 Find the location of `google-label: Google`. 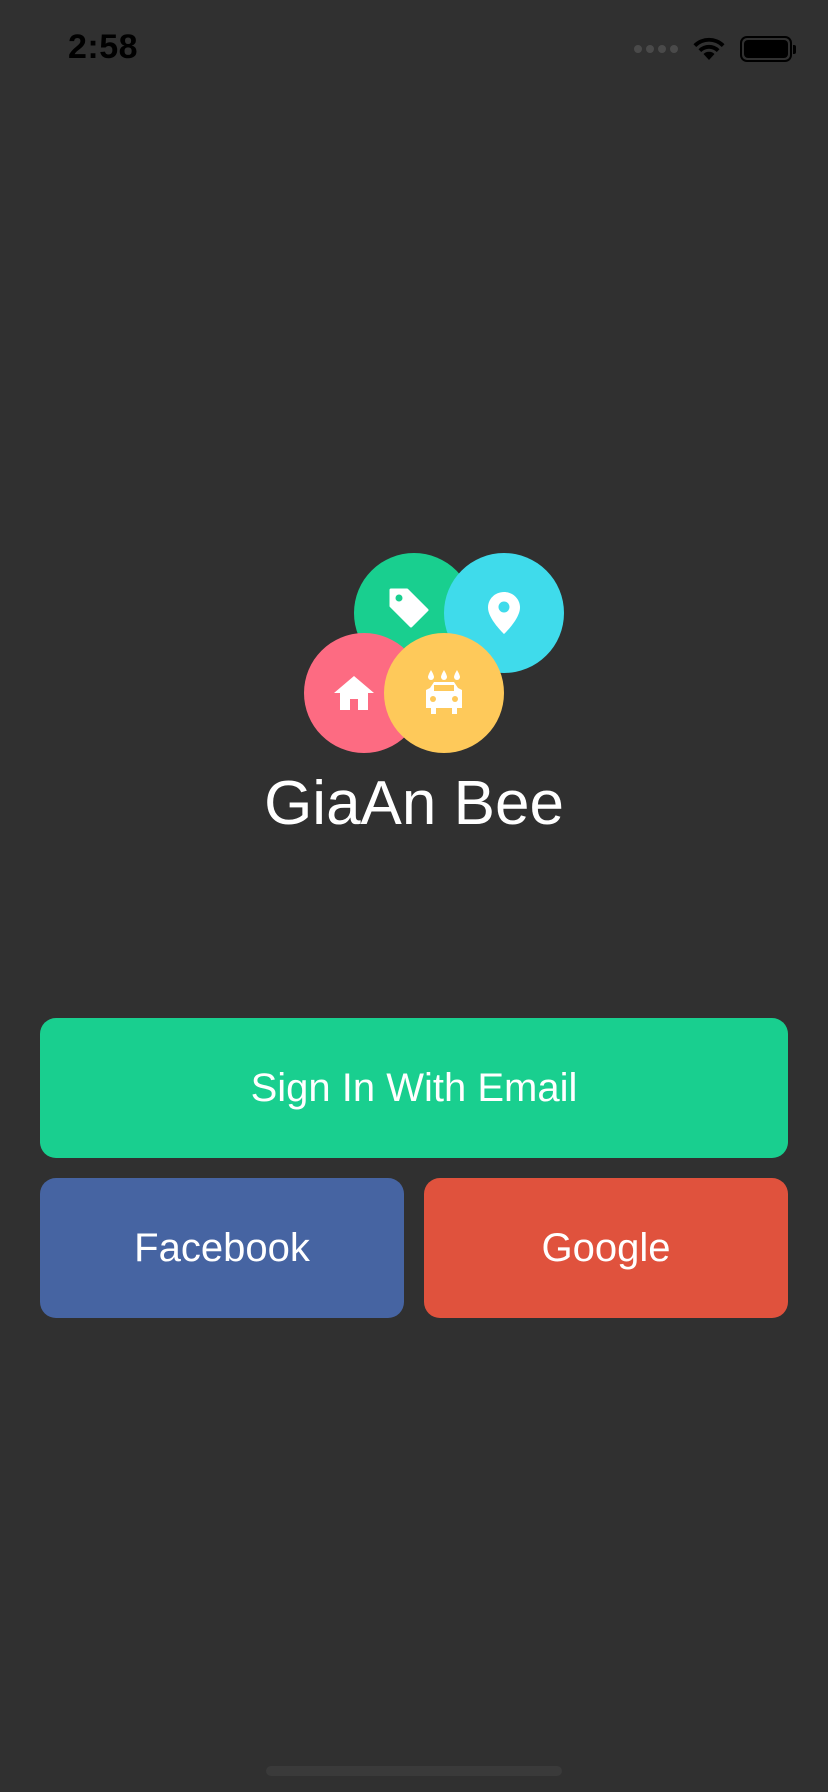

google-label: Google is located at coordinates (606, 1247).